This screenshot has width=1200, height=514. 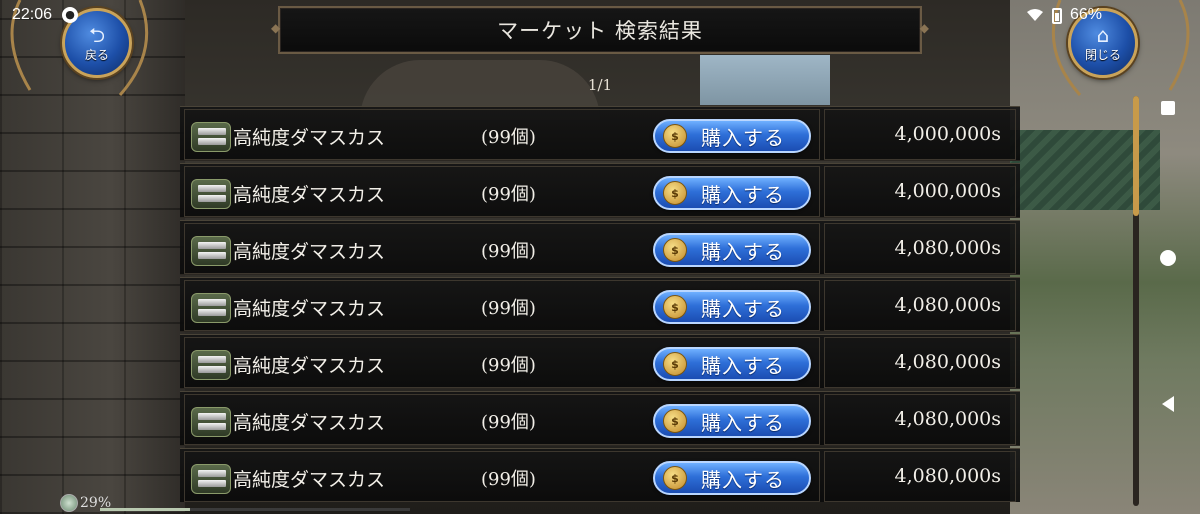 I want to click on circle-icon, so click(x=1168, y=258).